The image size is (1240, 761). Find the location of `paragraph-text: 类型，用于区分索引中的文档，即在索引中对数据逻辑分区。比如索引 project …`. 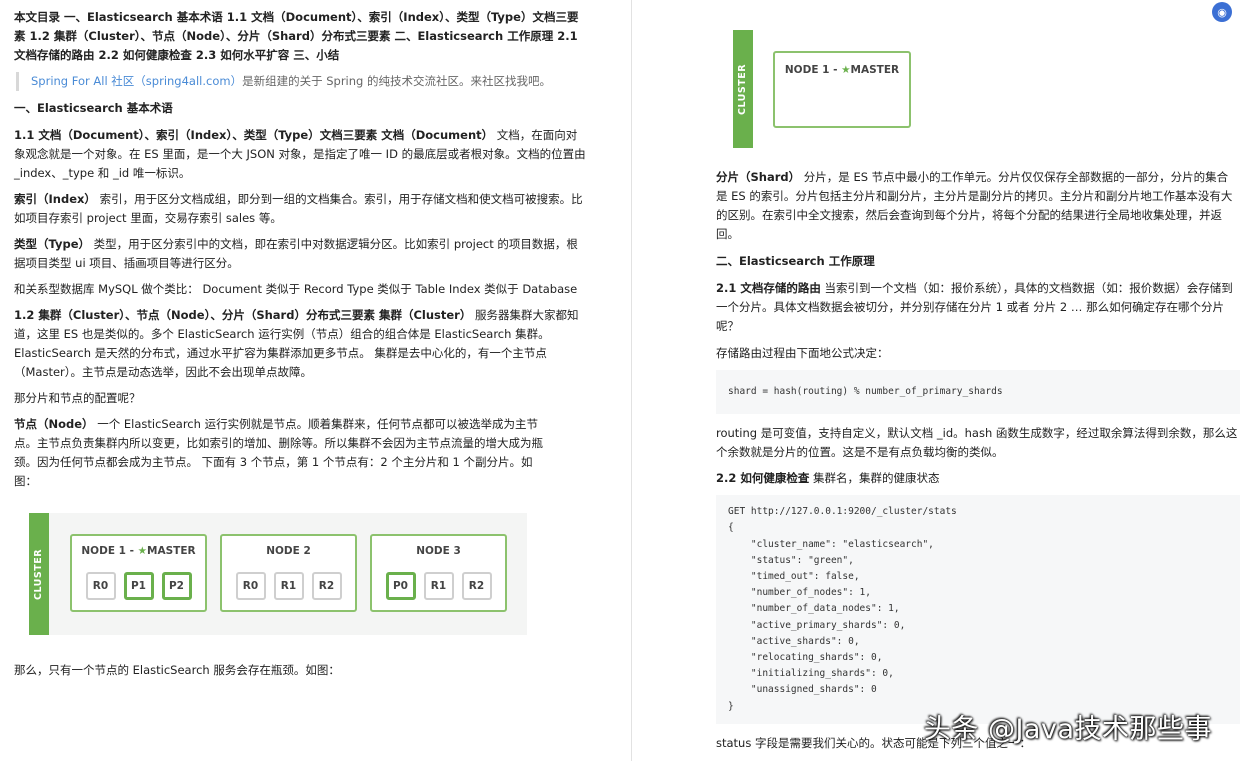

paragraph-text: 类型，用于区分索引中的文档，即在索引中对数据逻辑分区。比如索引 project … is located at coordinates (296, 253).